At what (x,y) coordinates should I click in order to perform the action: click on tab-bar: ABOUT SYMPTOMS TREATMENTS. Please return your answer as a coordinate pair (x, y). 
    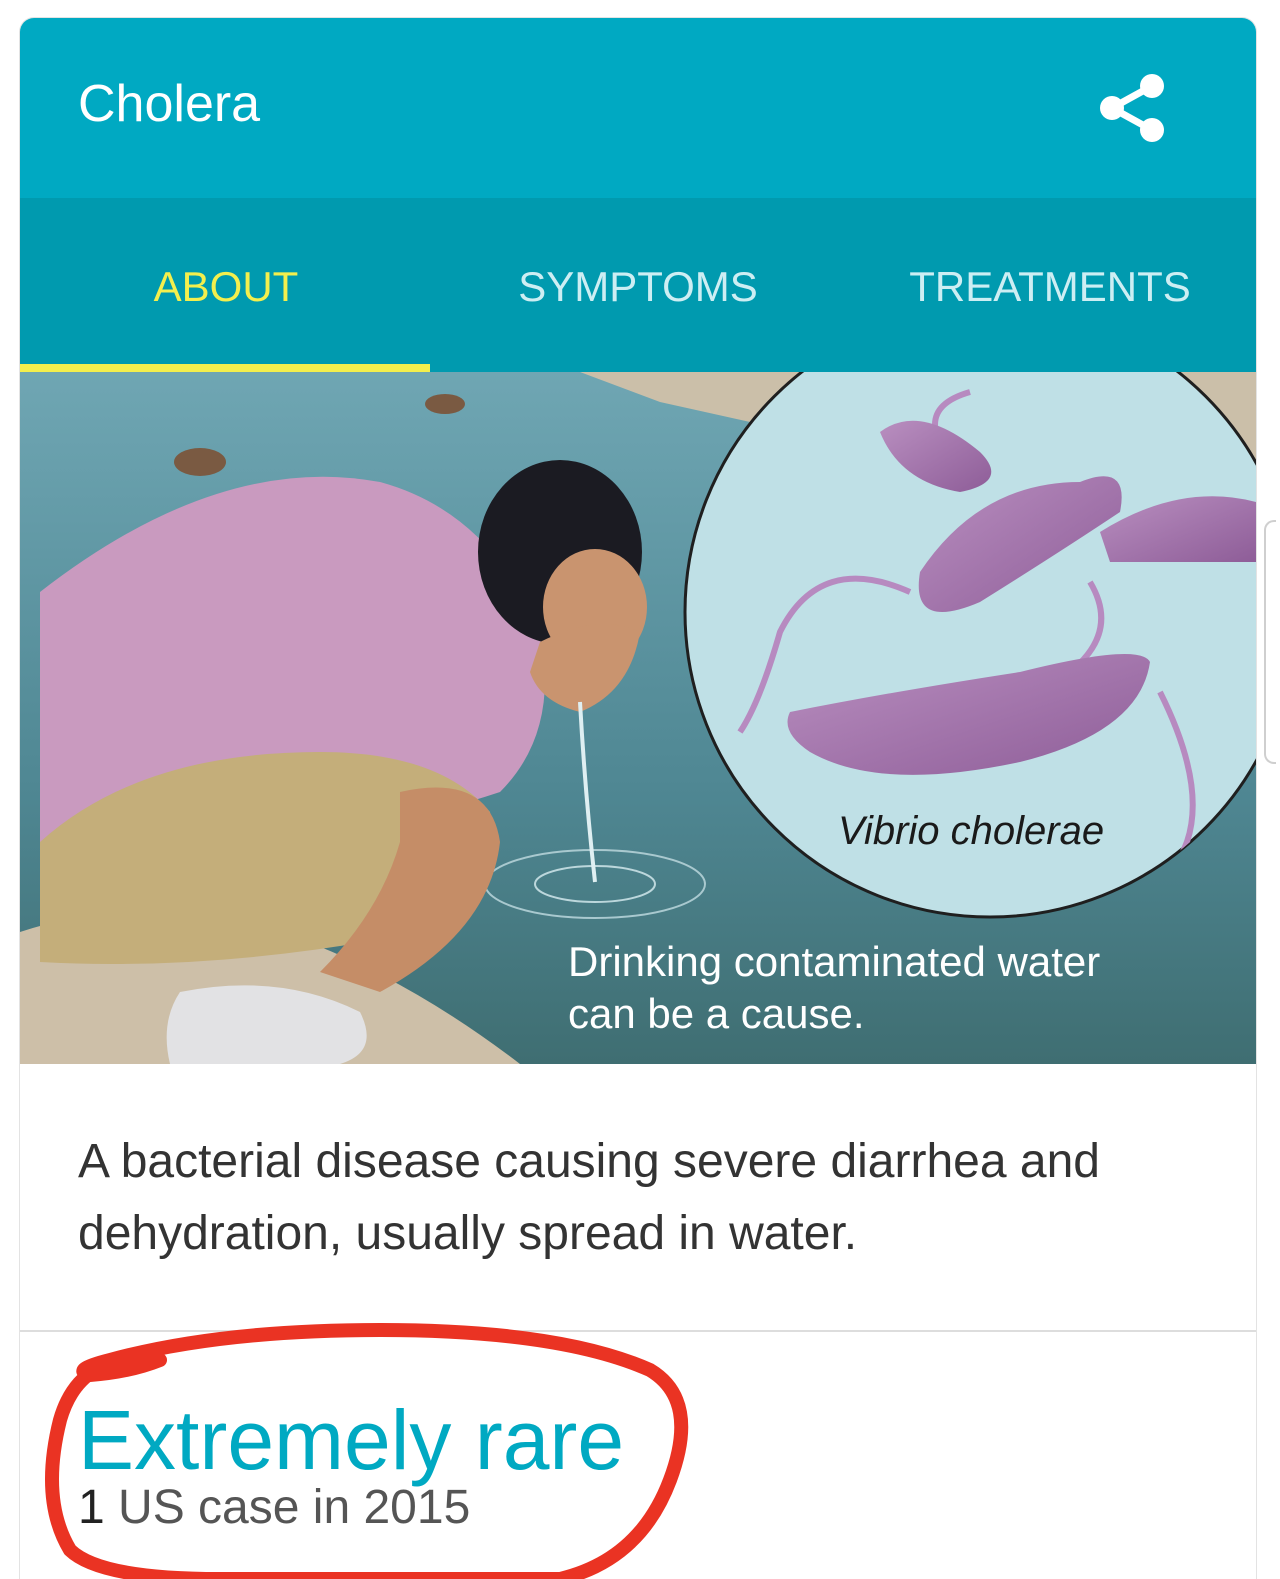
    Looking at the image, I should click on (638, 287).